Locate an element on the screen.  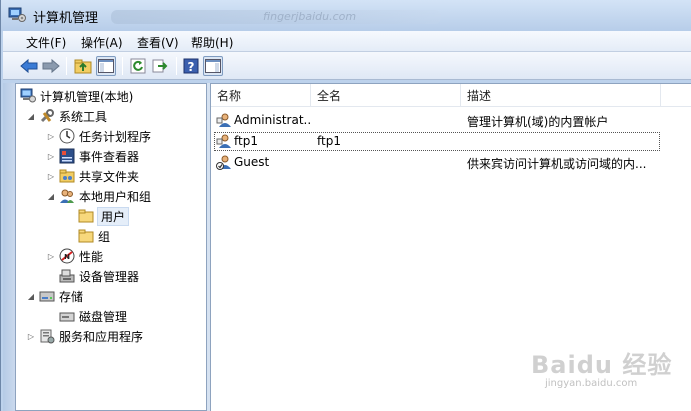
tree-item-local-users-groups: ◢ 本地用户和组 is located at coordinates (98, 196).